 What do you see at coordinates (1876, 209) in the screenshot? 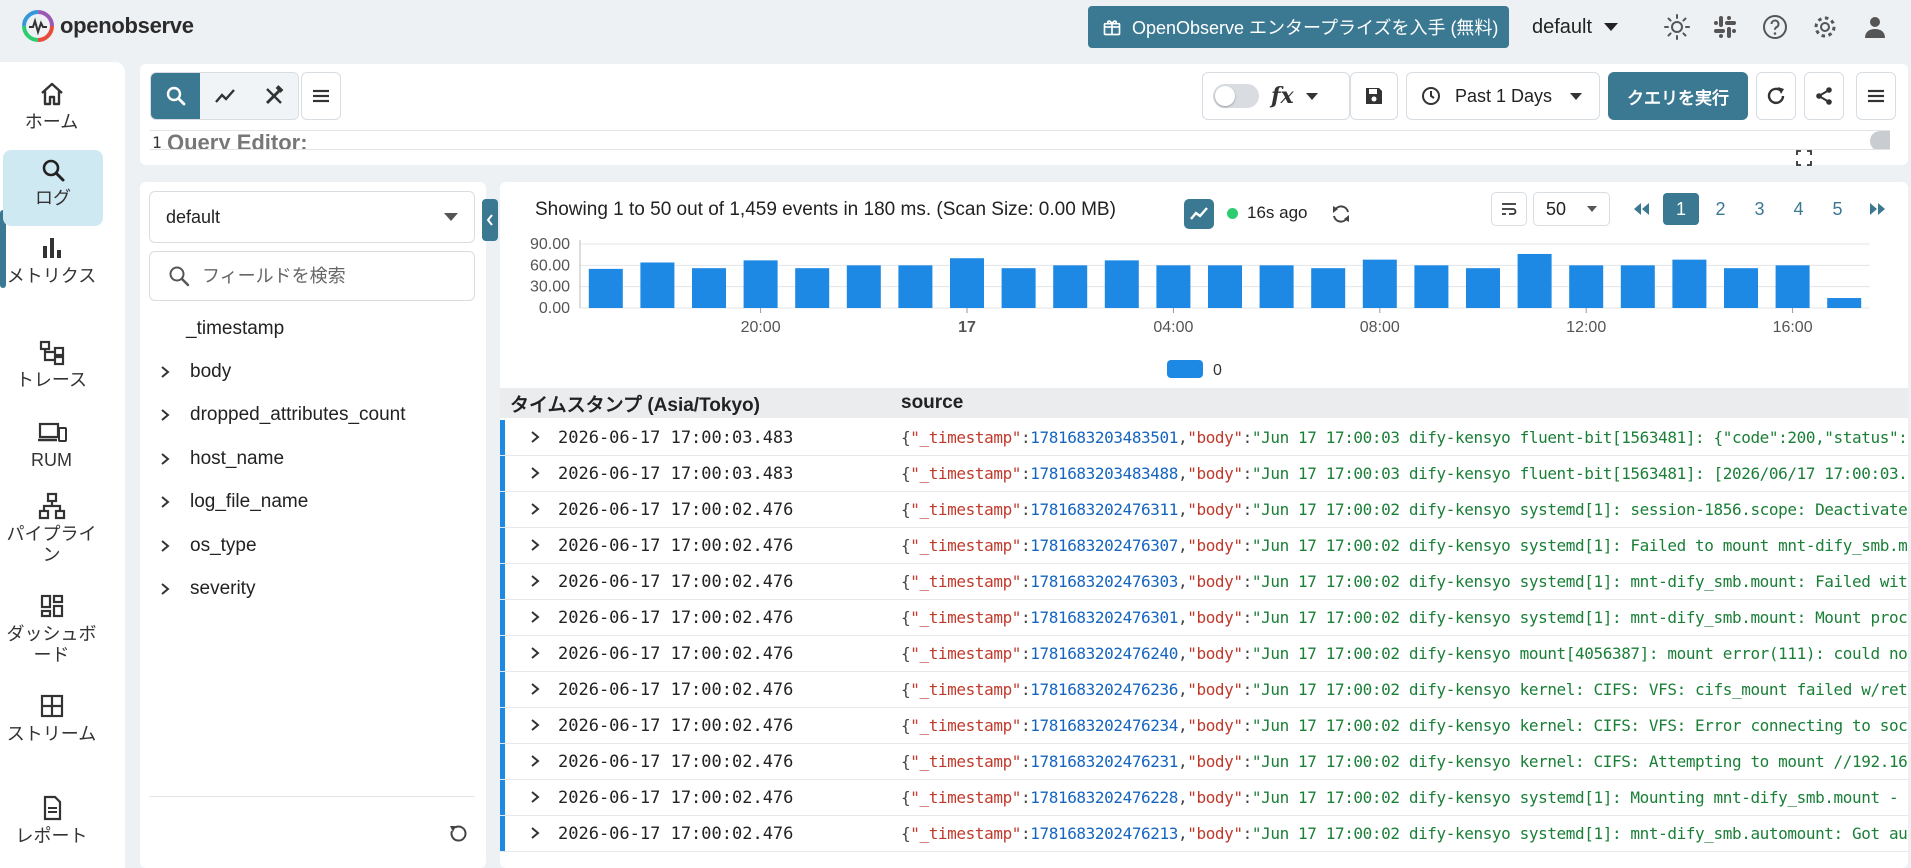
I see `last-page-button` at bounding box center [1876, 209].